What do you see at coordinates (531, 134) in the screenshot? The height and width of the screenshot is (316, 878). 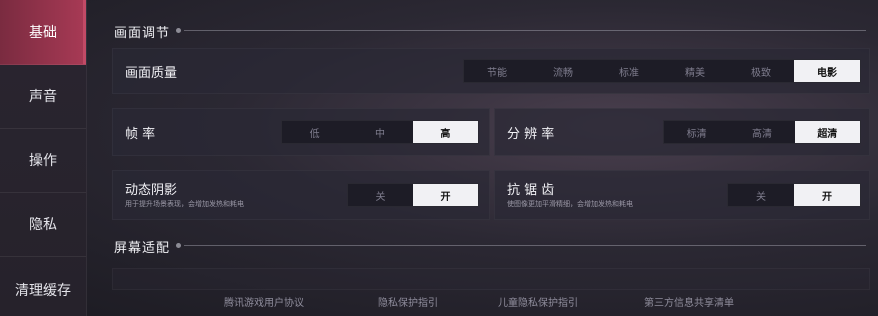 I see `resolution-label: 分 辨 率` at bounding box center [531, 134].